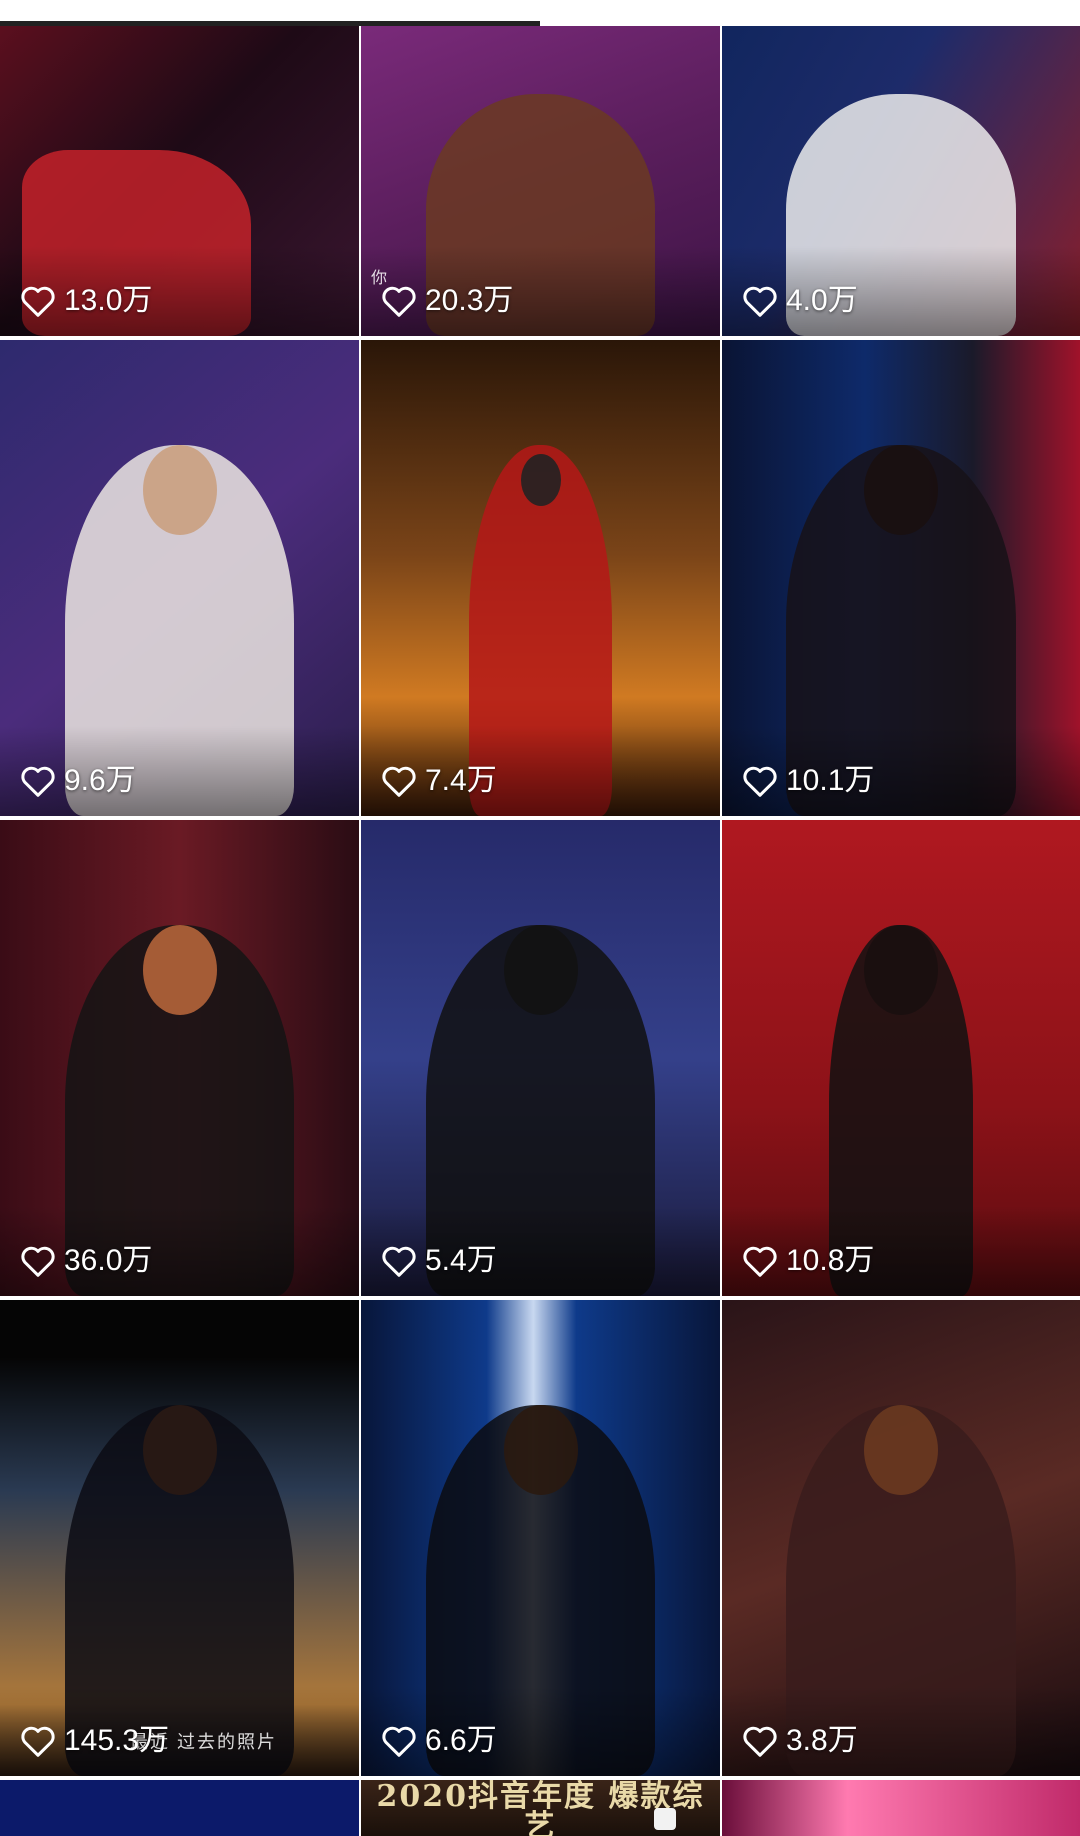 This screenshot has width=1080, height=1836. Describe the element at coordinates (822, 300) in the screenshot. I see `like-count-text: 4.0万` at that location.